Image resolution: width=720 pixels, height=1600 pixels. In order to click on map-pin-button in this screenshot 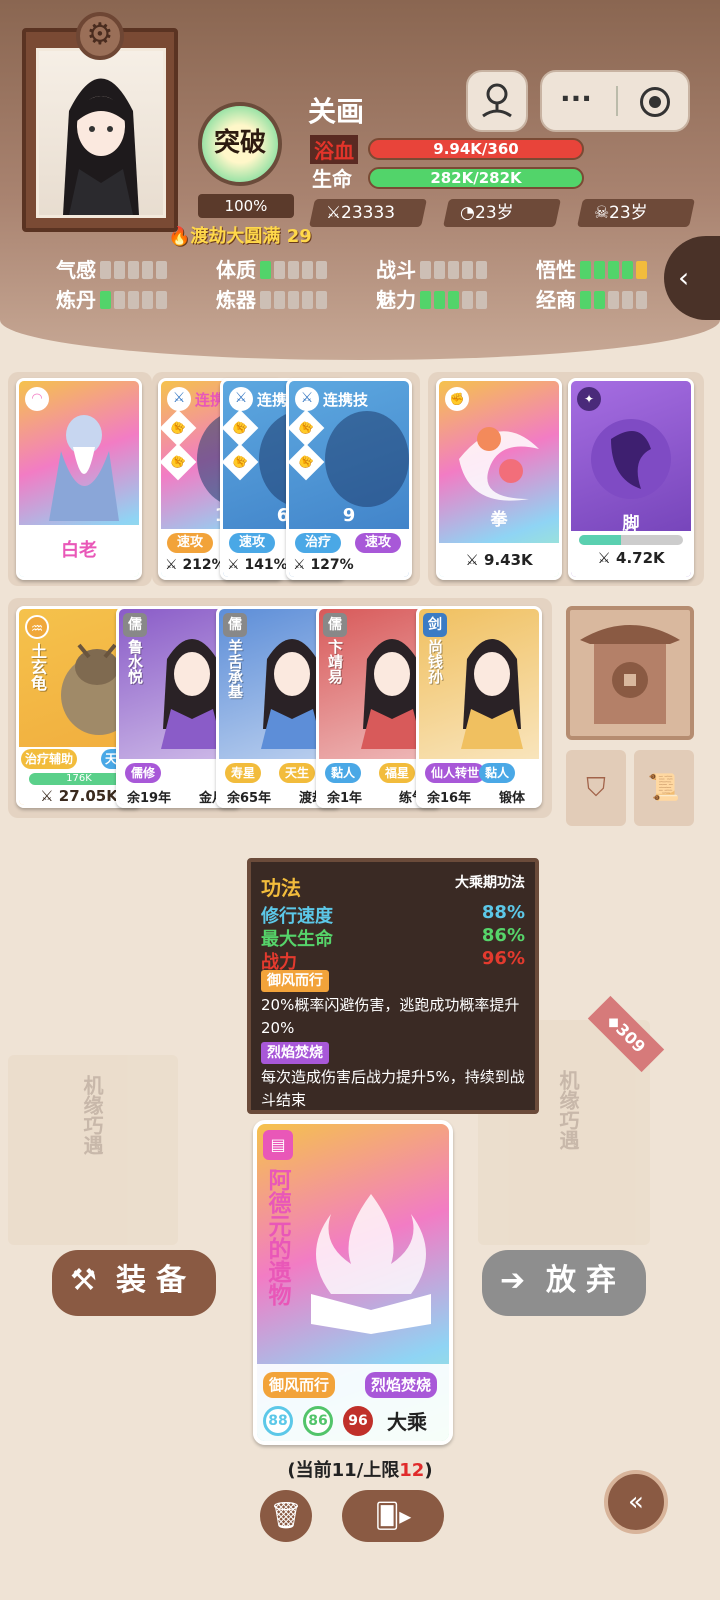, I will do `click(497, 101)`.